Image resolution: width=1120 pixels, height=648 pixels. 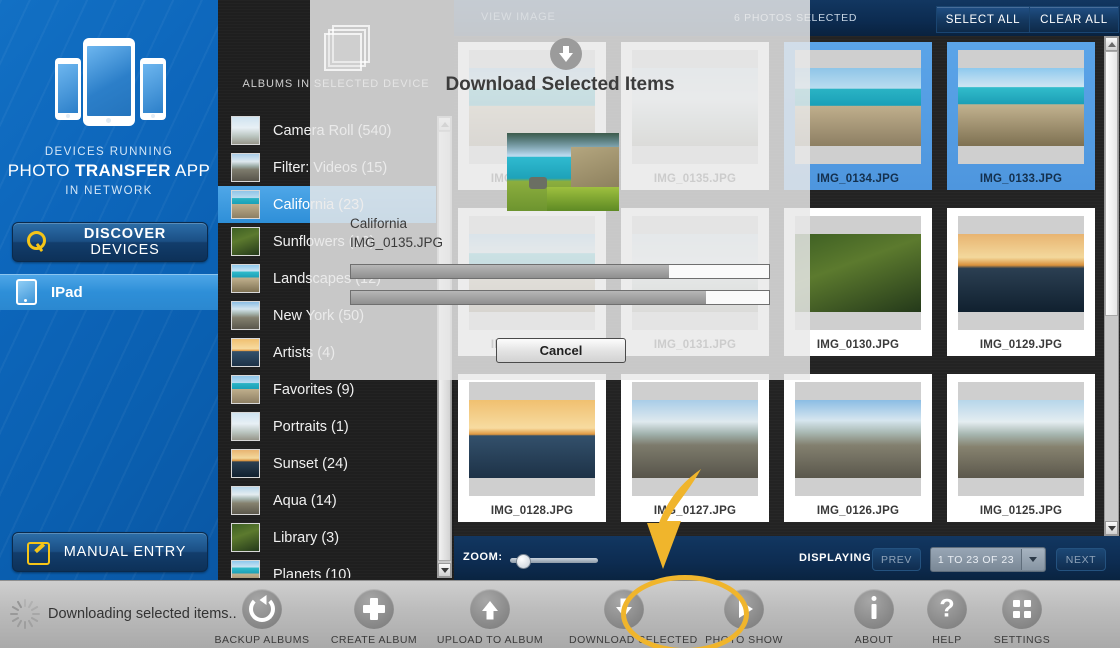 What do you see at coordinates (1081, 559) in the screenshot?
I see `next-page-button: NEXT` at bounding box center [1081, 559].